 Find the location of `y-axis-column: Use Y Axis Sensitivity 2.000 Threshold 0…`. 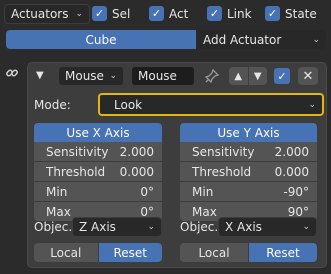

y-axis-column: Use Y Axis Sensitivity 2.000 Threshold 0… is located at coordinates (248, 172).